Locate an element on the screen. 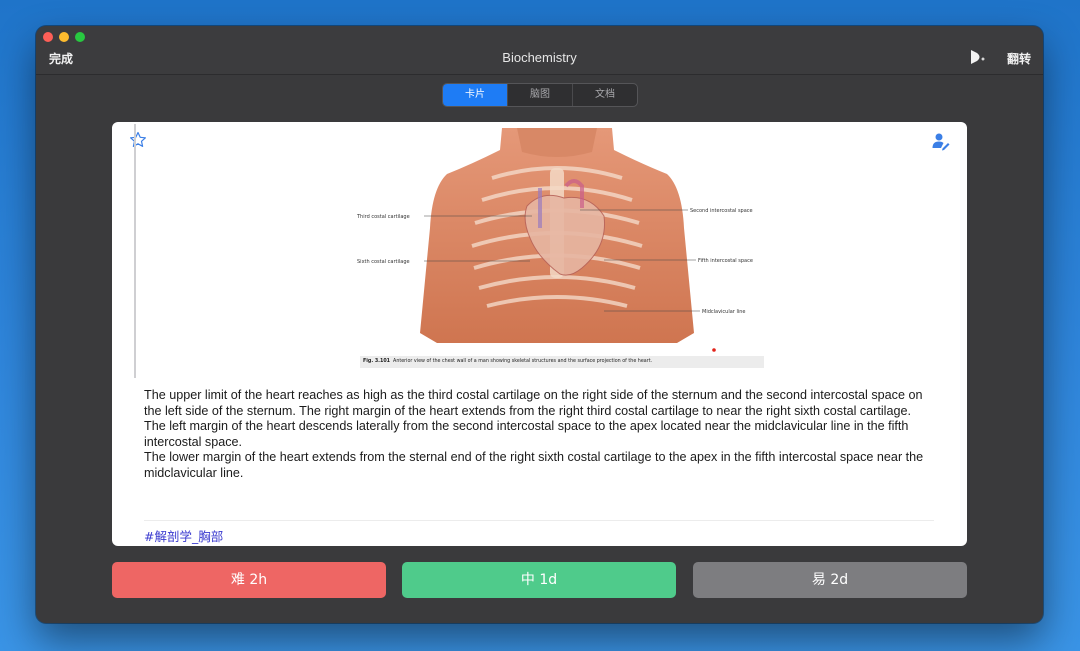 The height and width of the screenshot is (651, 1080). tag-link: #解剖学_胸部 is located at coordinates (183, 535).